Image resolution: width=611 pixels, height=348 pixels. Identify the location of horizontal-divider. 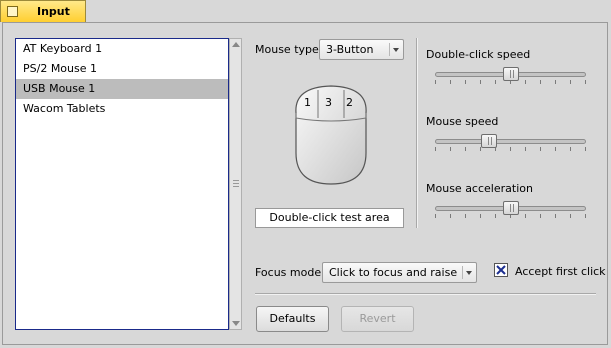
(425, 294).